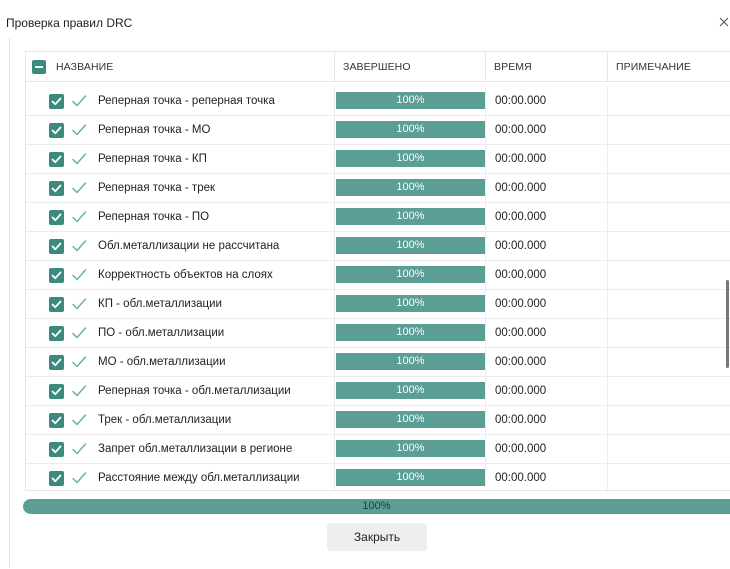 The height and width of the screenshot is (569, 730). What do you see at coordinates (39, 67) in the screenshot?
I see `collapse-minus-icon` at bounding box center [39, 67].